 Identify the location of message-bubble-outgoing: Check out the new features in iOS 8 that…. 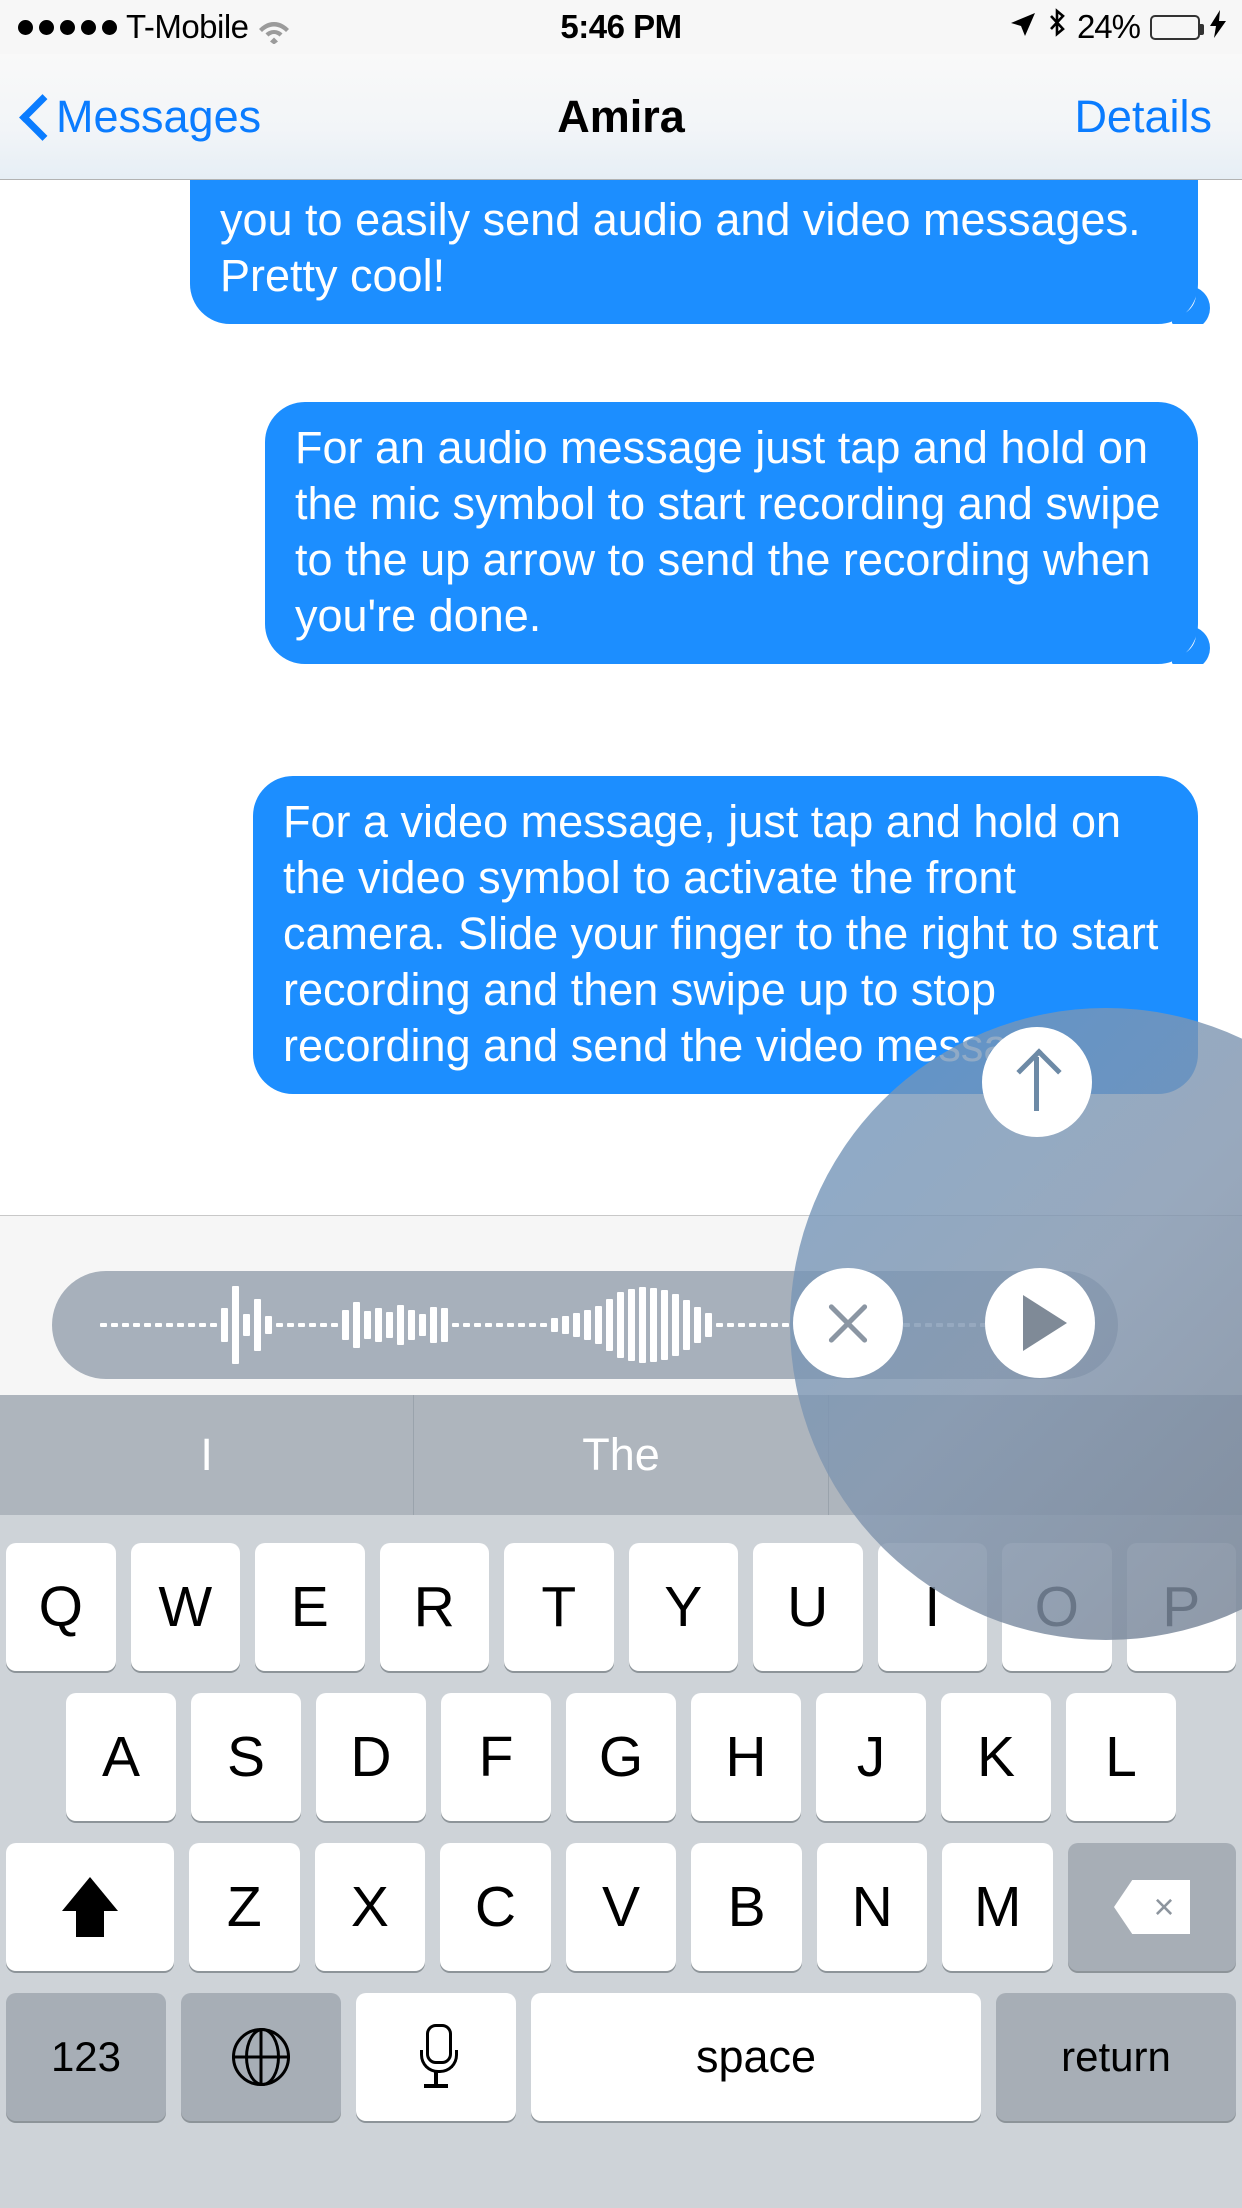
(694, 252).